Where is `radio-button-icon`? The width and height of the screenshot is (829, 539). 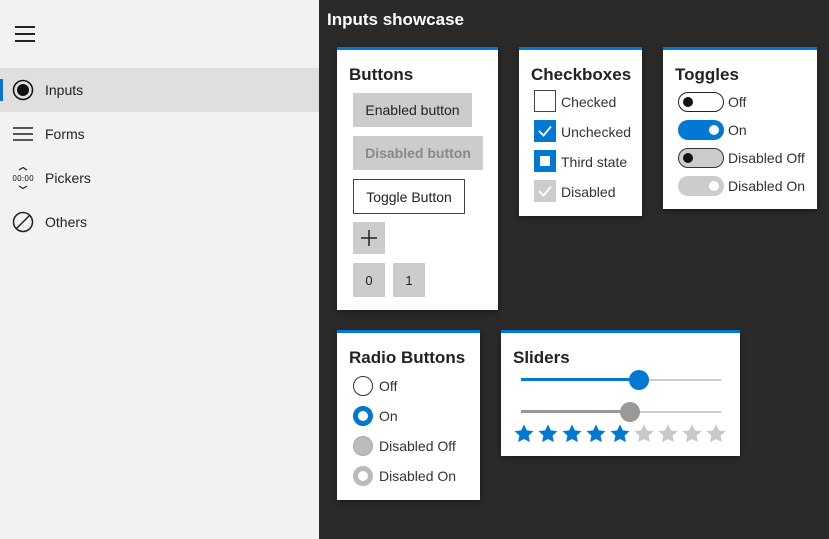 radio-button-icon is located at coordinates (23, 90).